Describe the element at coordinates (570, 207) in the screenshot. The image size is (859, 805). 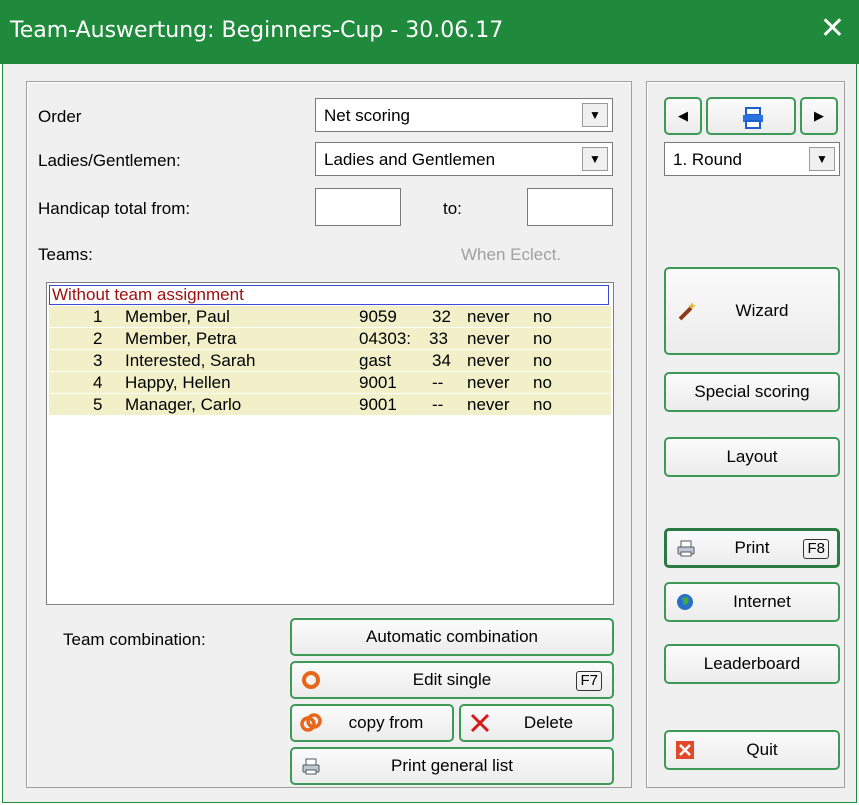
I see `handicap-to-input` at that location.